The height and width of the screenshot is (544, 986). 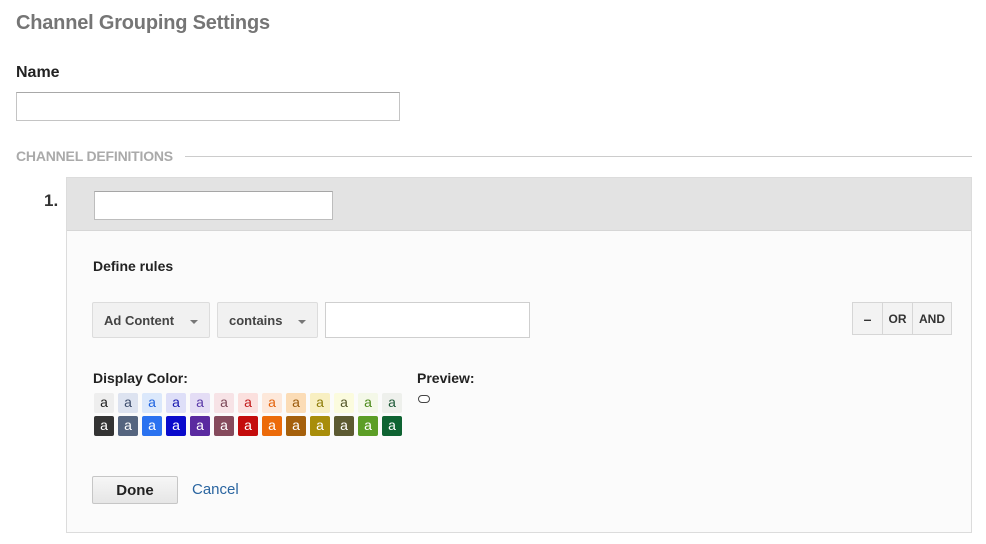 I want to click on rule-value-input, so click(x=427, y=320).